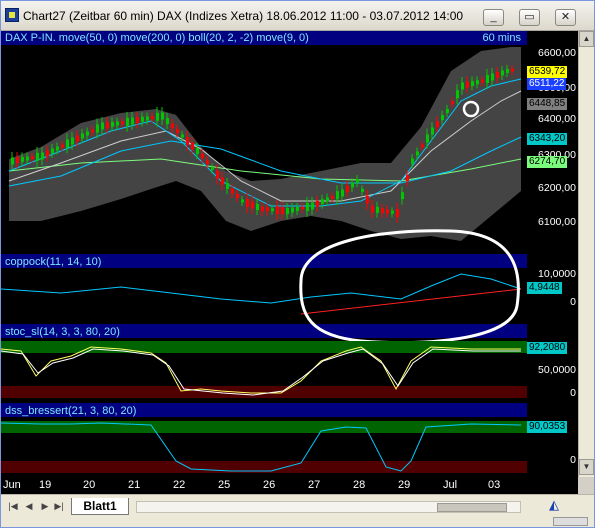  Describe the element at coordinates (493, 17) in the screenshot. I see `minimize-button: _` at that location.